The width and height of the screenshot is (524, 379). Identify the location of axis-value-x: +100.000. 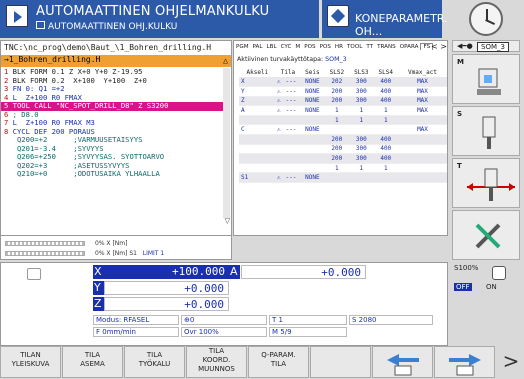
(166, 272).